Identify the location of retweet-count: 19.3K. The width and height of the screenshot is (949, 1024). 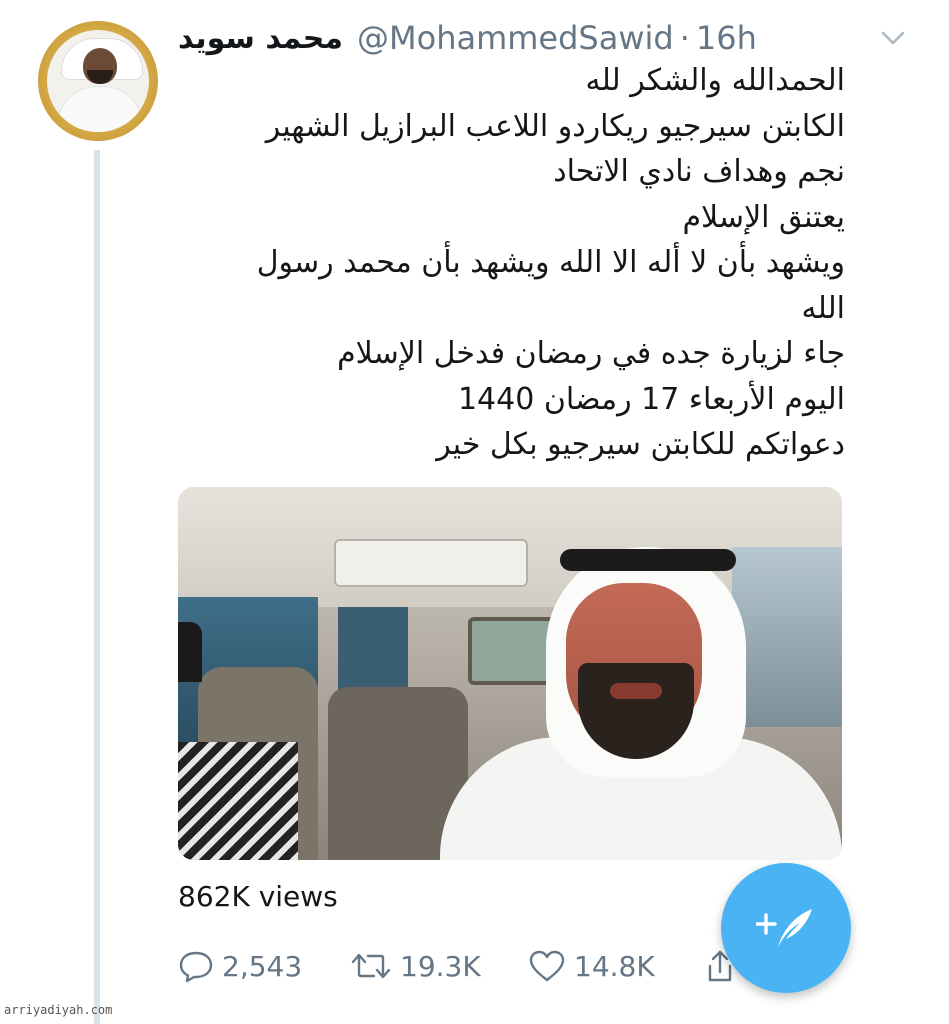
(440, 966).